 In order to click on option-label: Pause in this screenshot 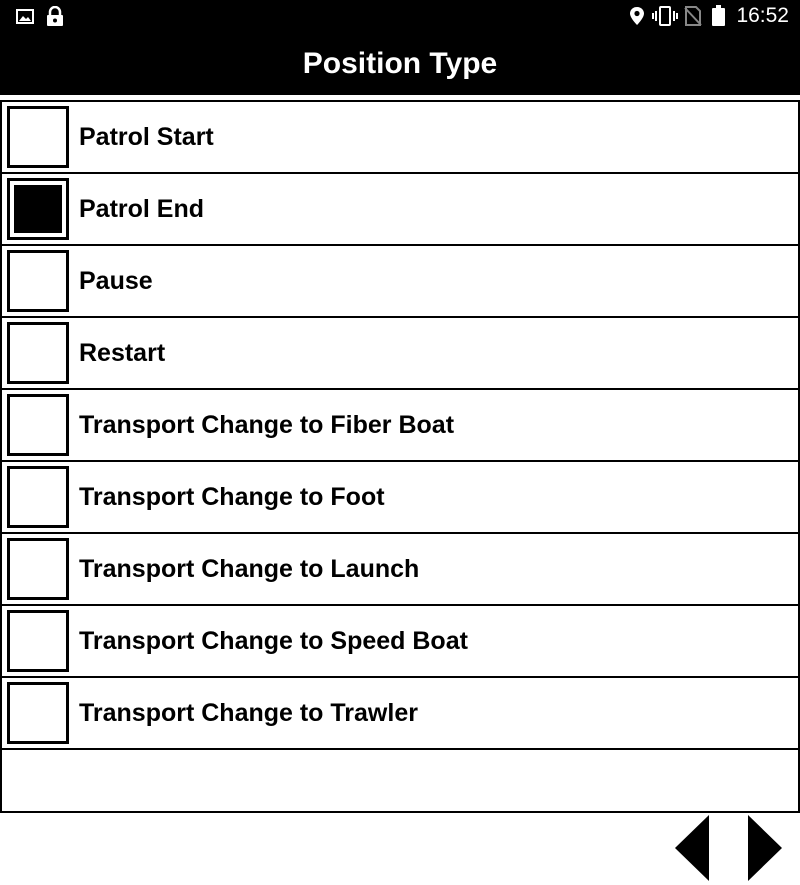, I will do `click(116, 281)`.